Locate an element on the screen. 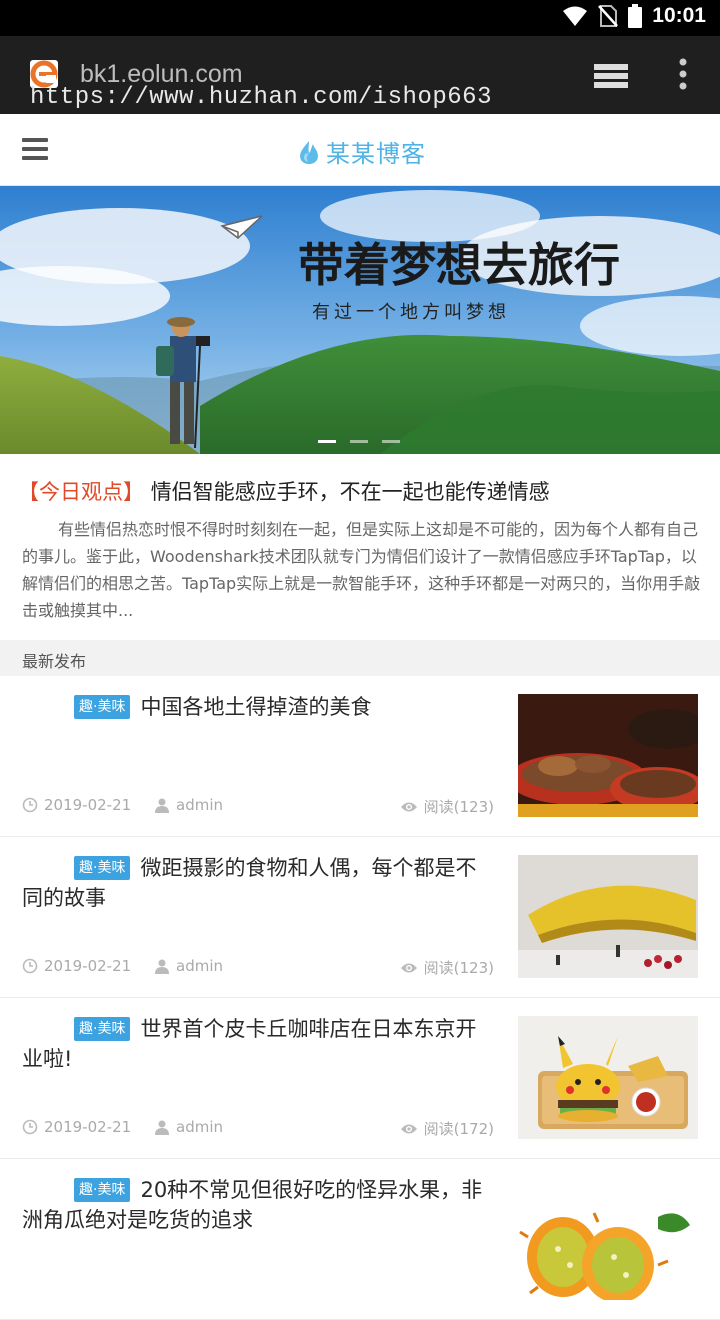 The image size is (720, 1320). section-header: 最新发布 is located at coordinates (360, 658).